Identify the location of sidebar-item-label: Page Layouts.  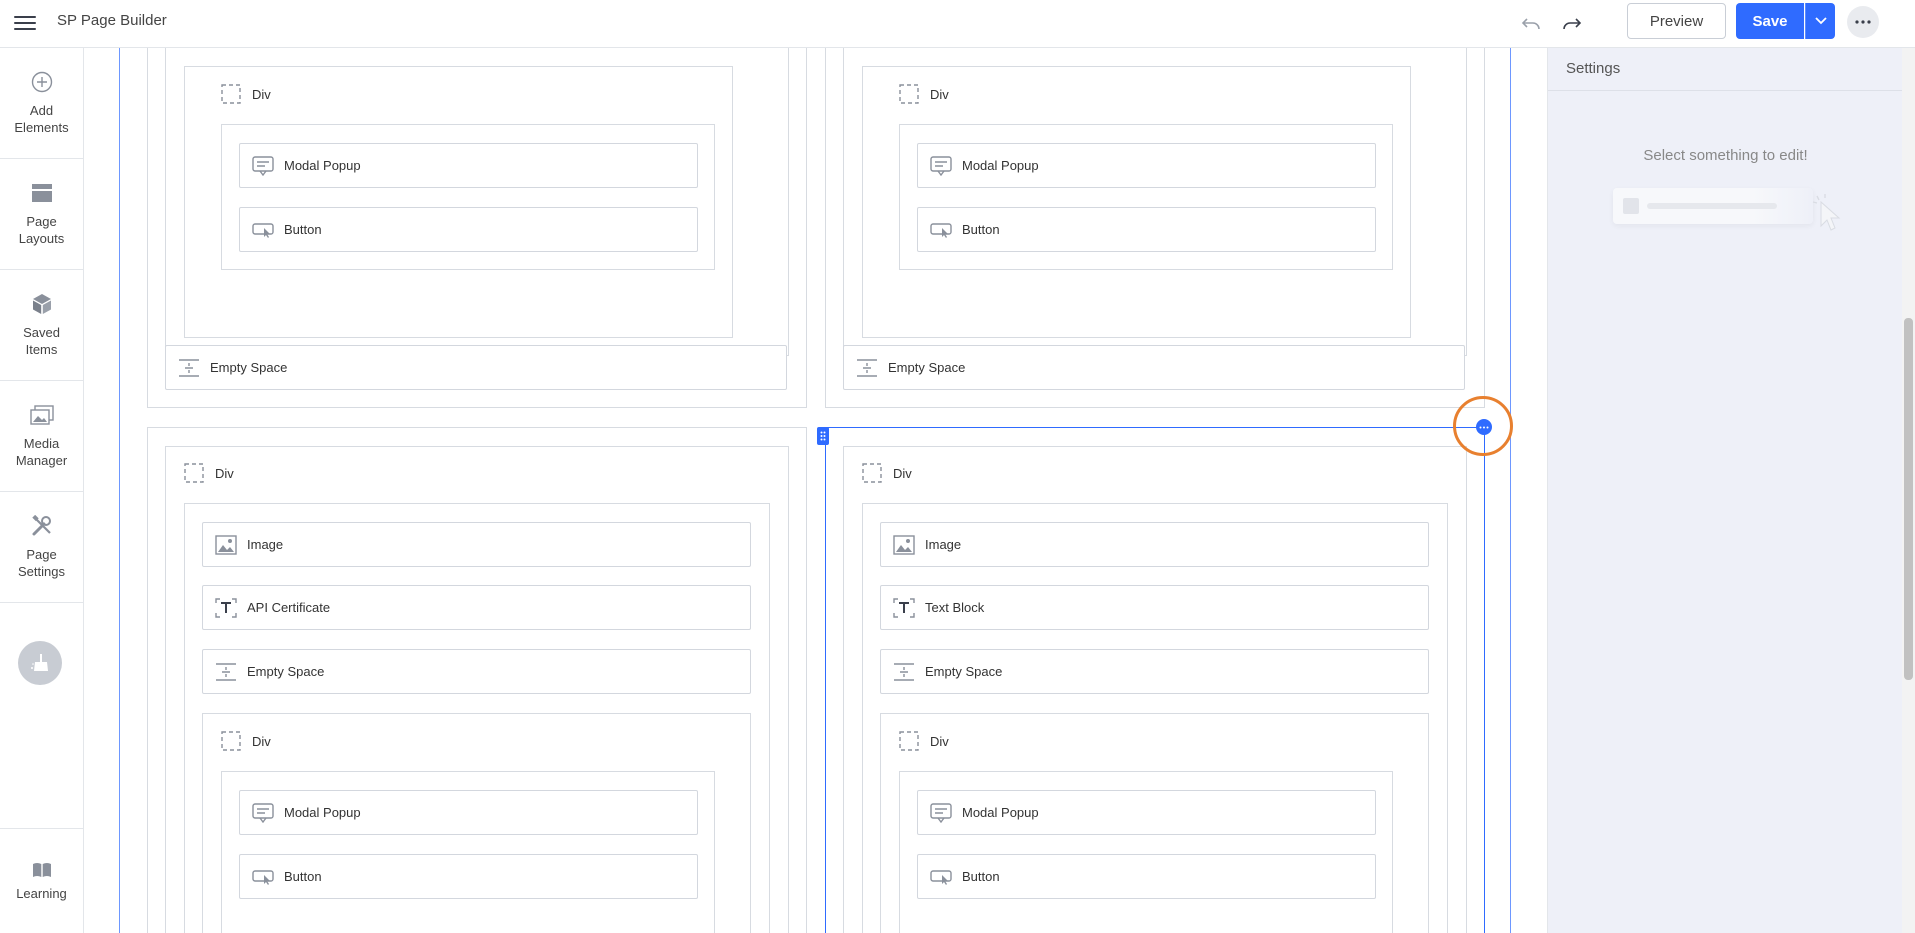
(41, 230).